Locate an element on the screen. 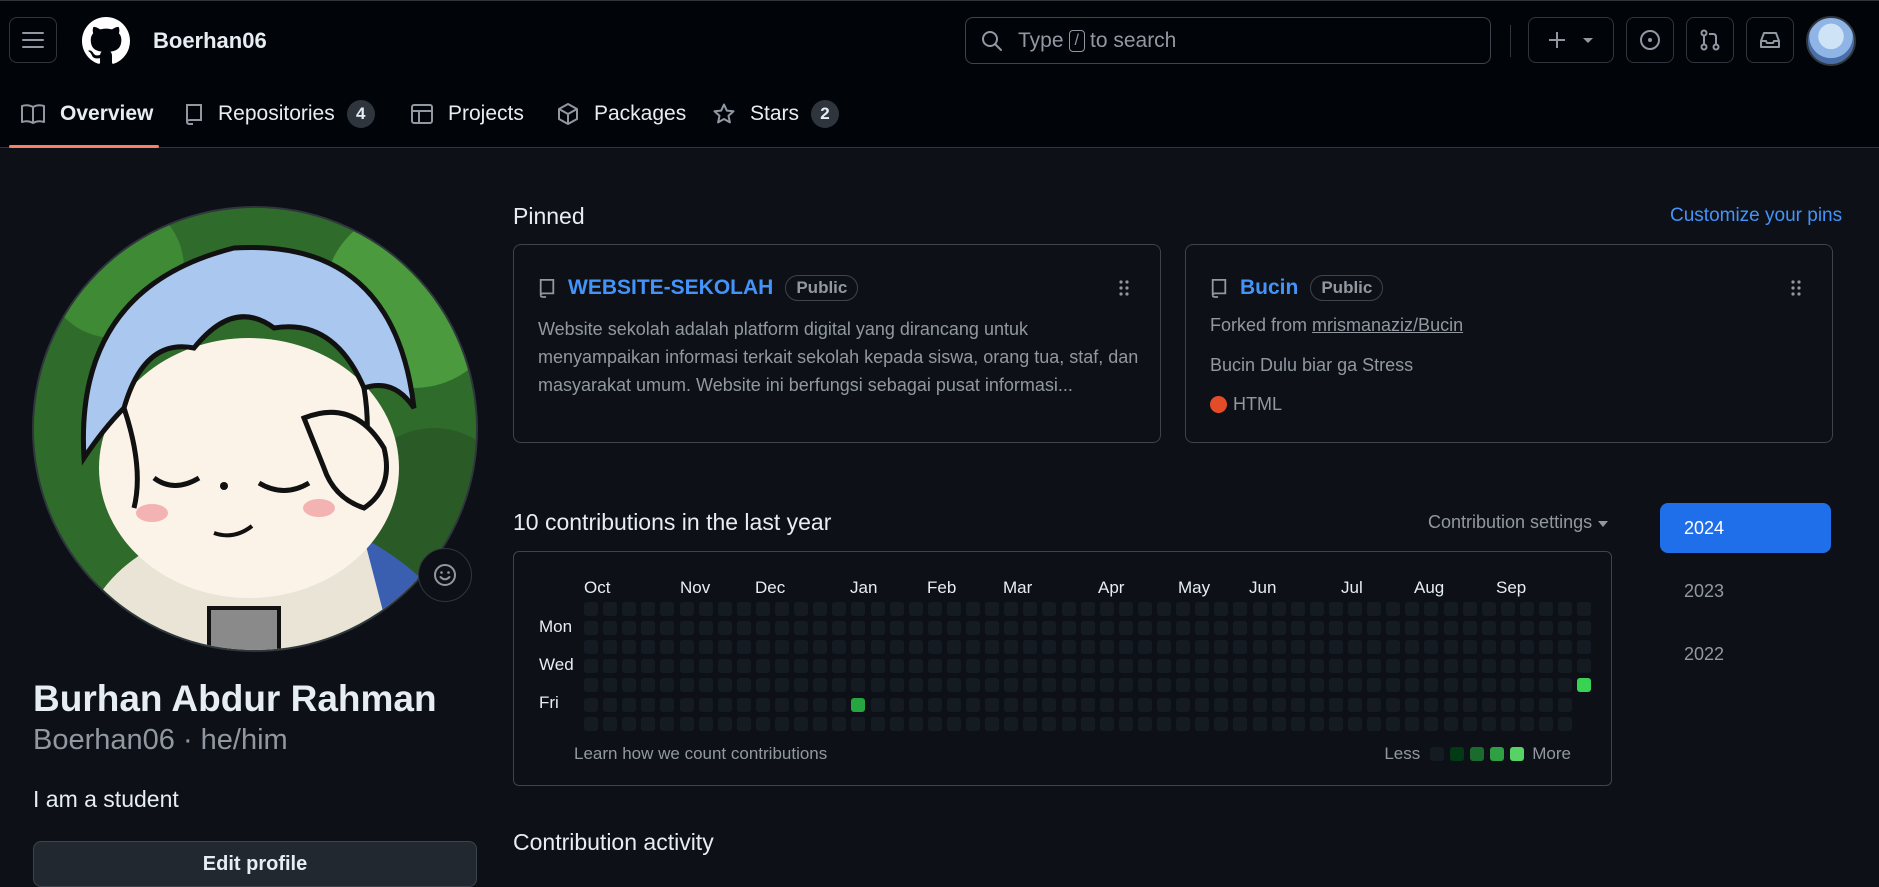  set-status-button is located at coordinates (445, 575).